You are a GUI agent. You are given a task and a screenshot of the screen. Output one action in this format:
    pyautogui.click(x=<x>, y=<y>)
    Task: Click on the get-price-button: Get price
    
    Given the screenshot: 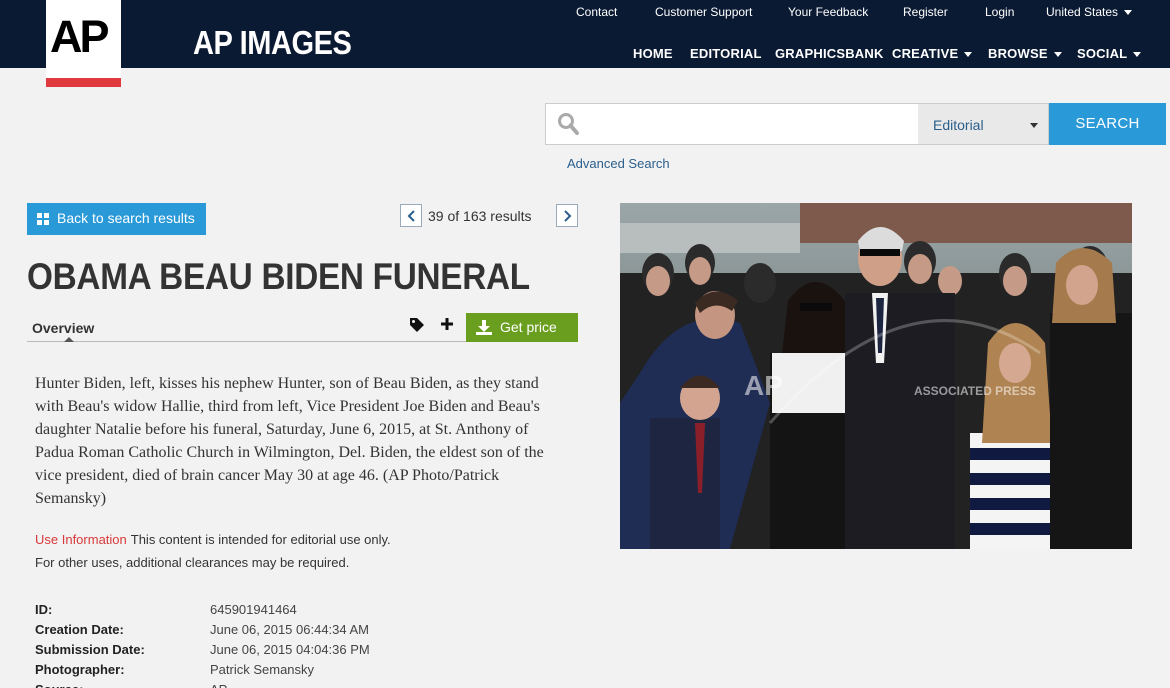 What is the action you would take?
    pyautogui.click(x=522, y=327)
    